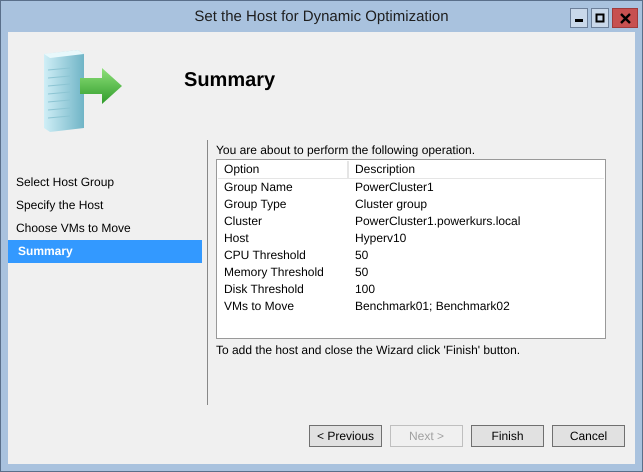 This screenshot has height=472, width=643. What do you see at coordinates (105, 228) in the screenshot?
I see `wizard-step: Choose VMs to Move` at bounding box center [105, 228].